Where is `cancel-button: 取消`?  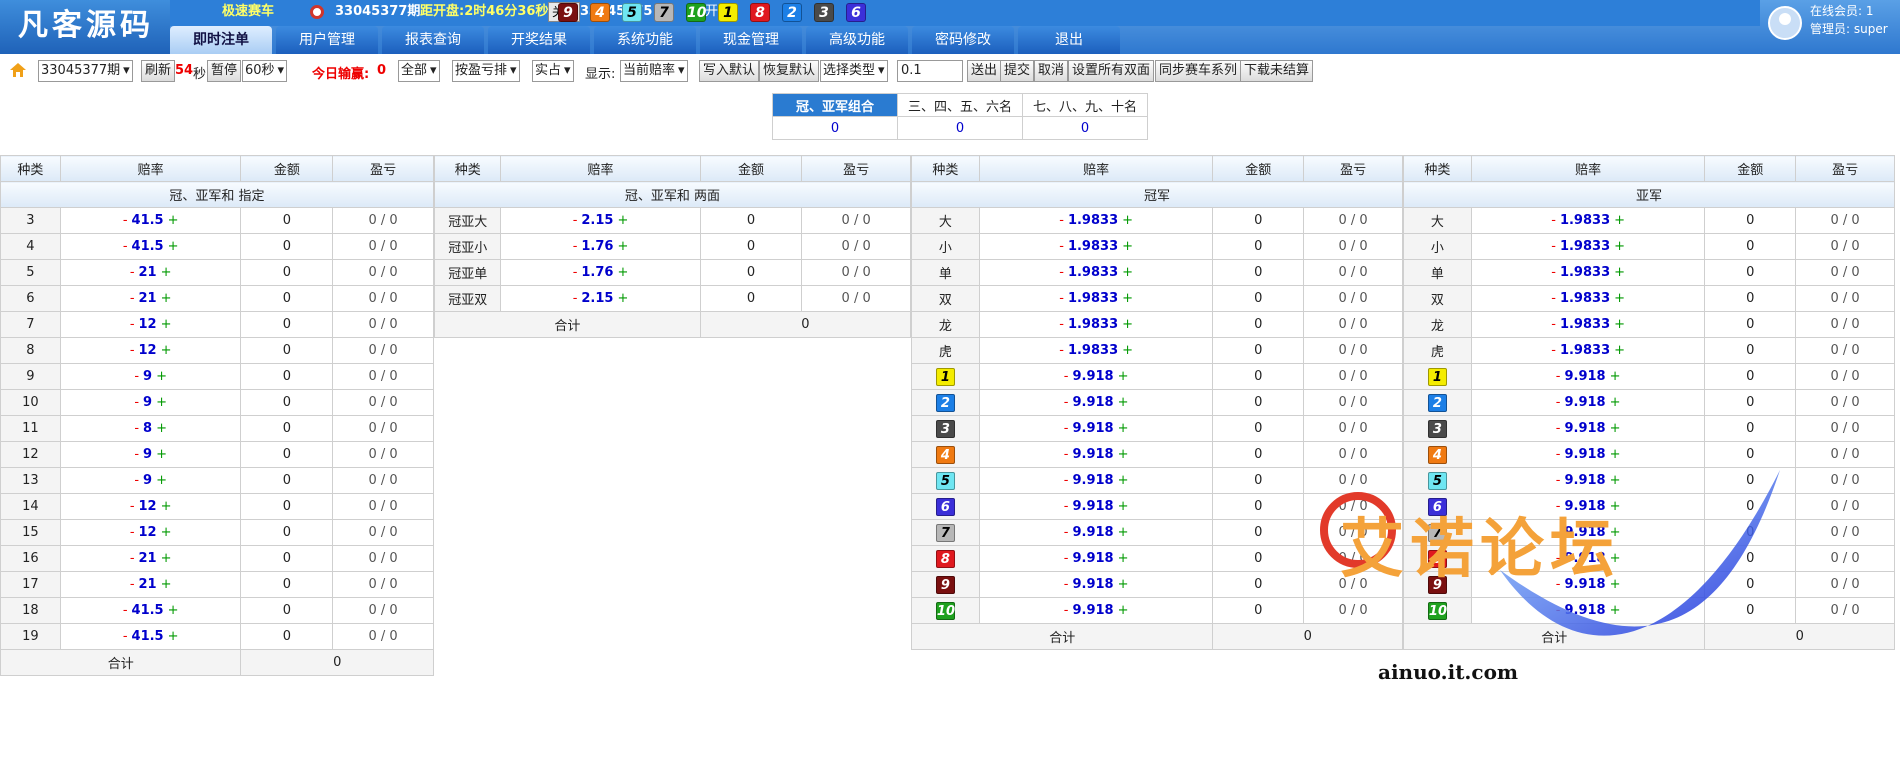 cancel-button: 取消 is located at coordinates (1051, 71).